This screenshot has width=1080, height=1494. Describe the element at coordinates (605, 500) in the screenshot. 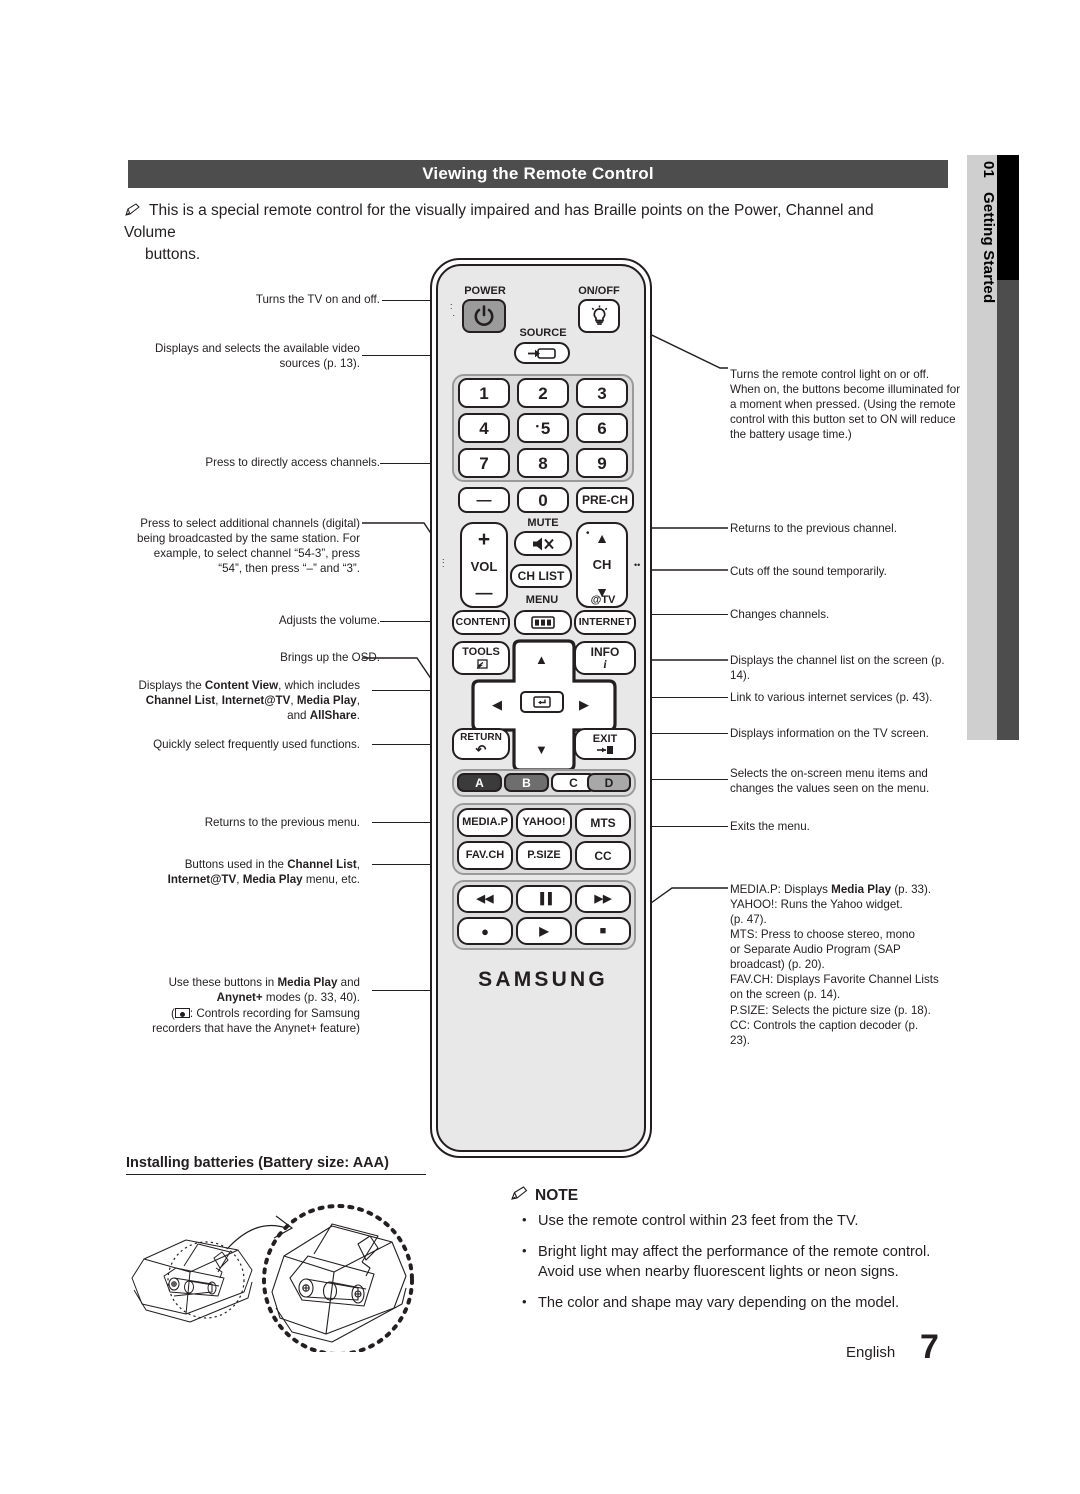

I see `prech-button: PRE-CH` at that location.